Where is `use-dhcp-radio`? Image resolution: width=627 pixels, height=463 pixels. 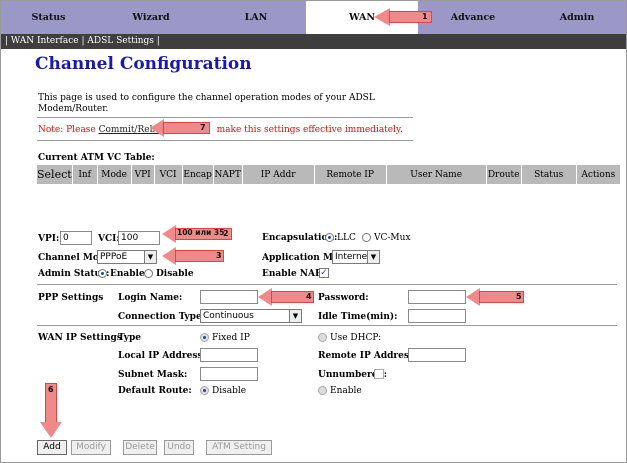
use-dhcp-radio is located at coordinates (322, 337).